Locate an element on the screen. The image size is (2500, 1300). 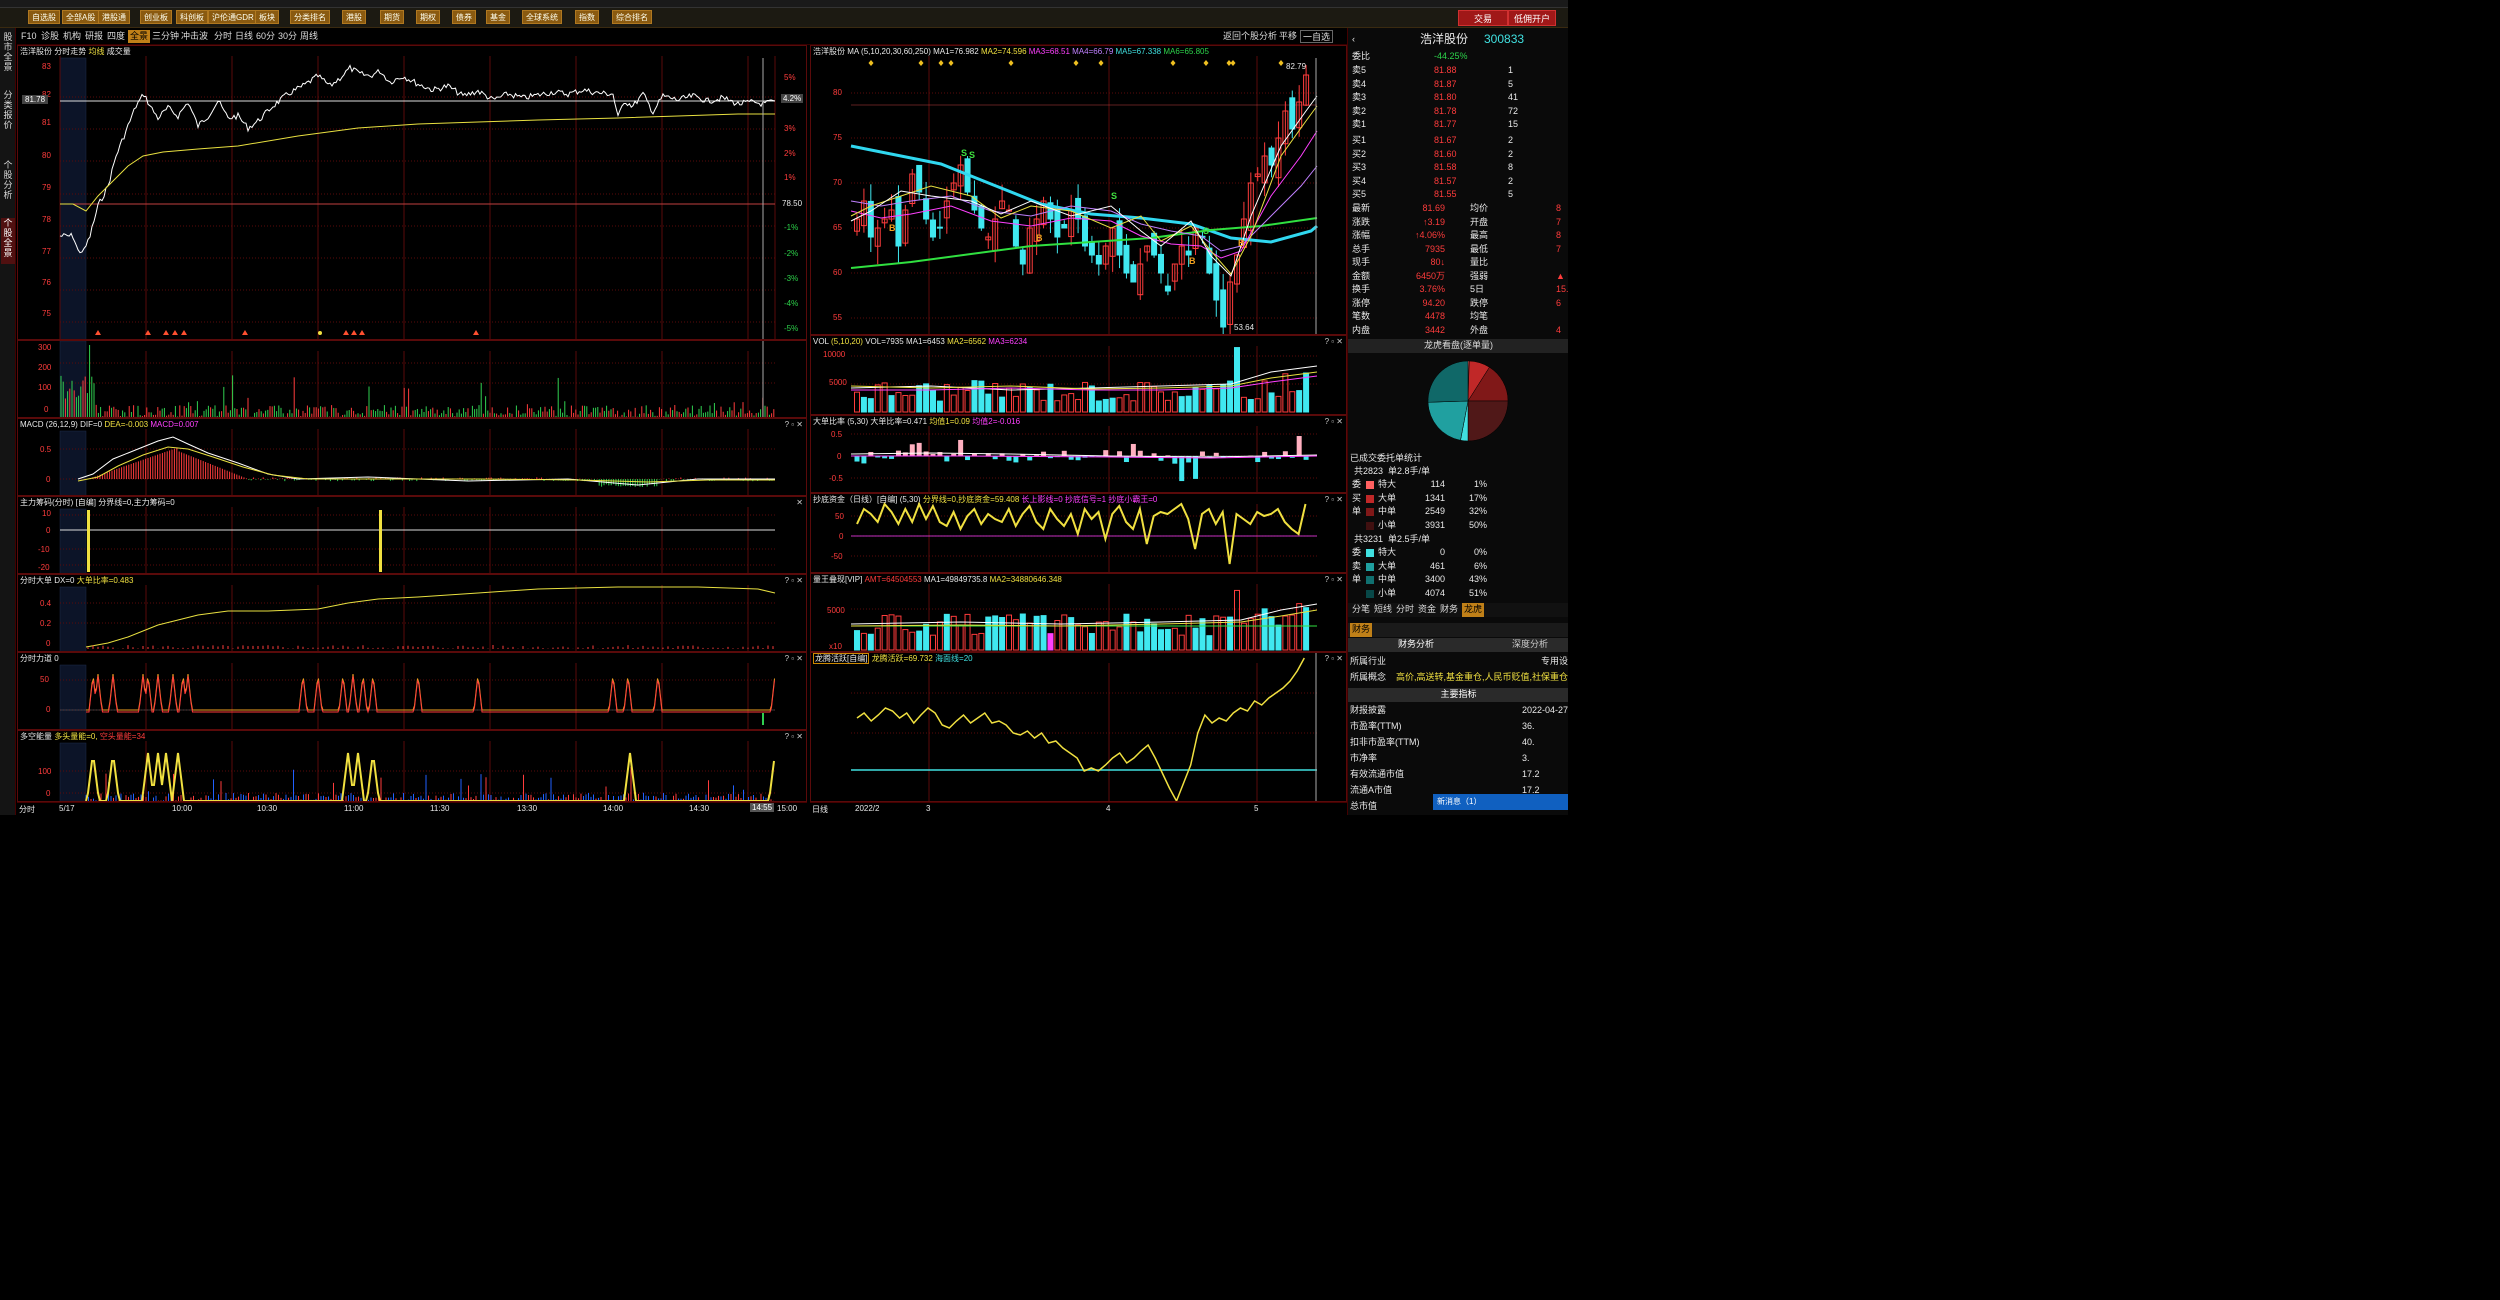
nav-tab-market-overview: 股市全景 is located at coordinates (8, 55).